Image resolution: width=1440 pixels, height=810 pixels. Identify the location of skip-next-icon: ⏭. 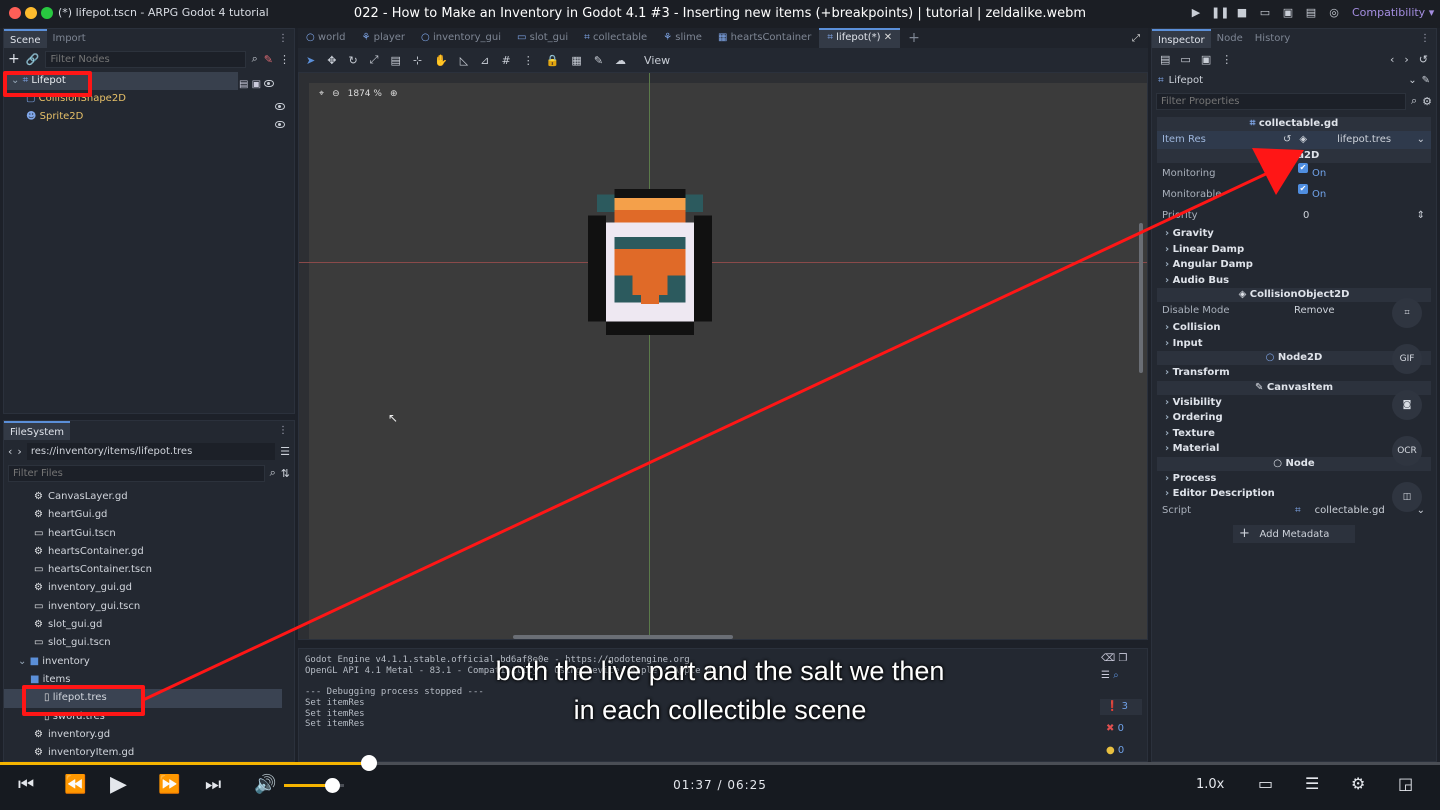
(213, 784).